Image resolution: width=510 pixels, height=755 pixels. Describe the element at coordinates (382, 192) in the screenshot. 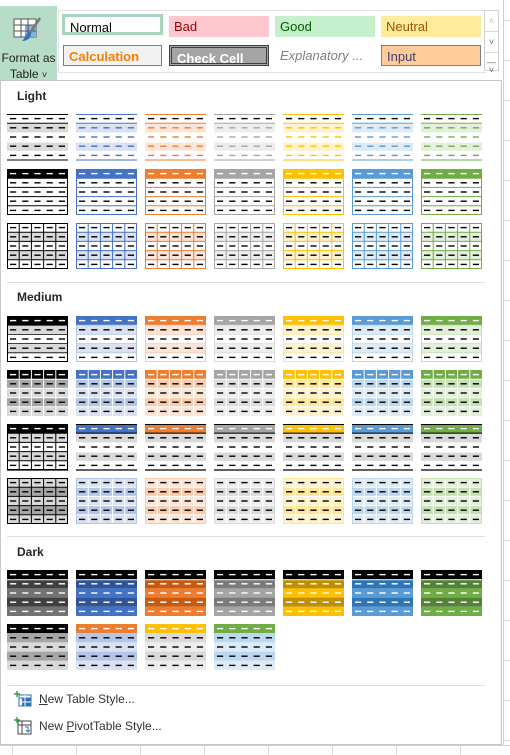

I see `table-style-light-header-lightblue` at that location.